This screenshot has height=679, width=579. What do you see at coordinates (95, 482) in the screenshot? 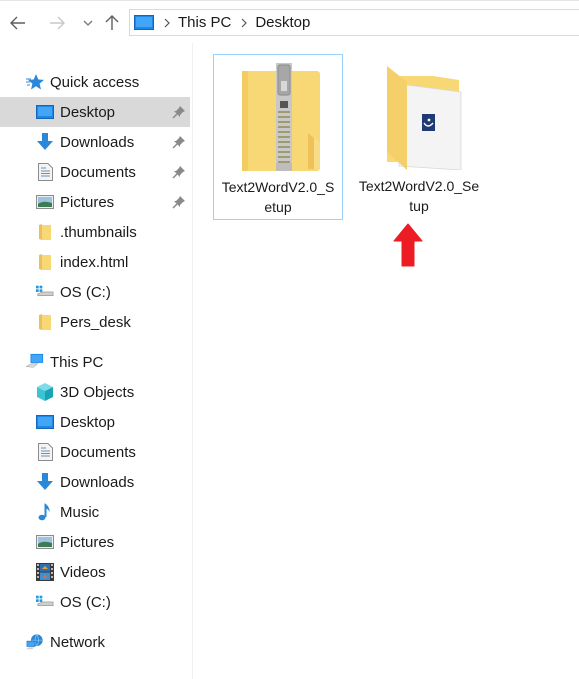
I see `sidebar-item-downloads-pc: Downloads` at bounding box center [95, 482].